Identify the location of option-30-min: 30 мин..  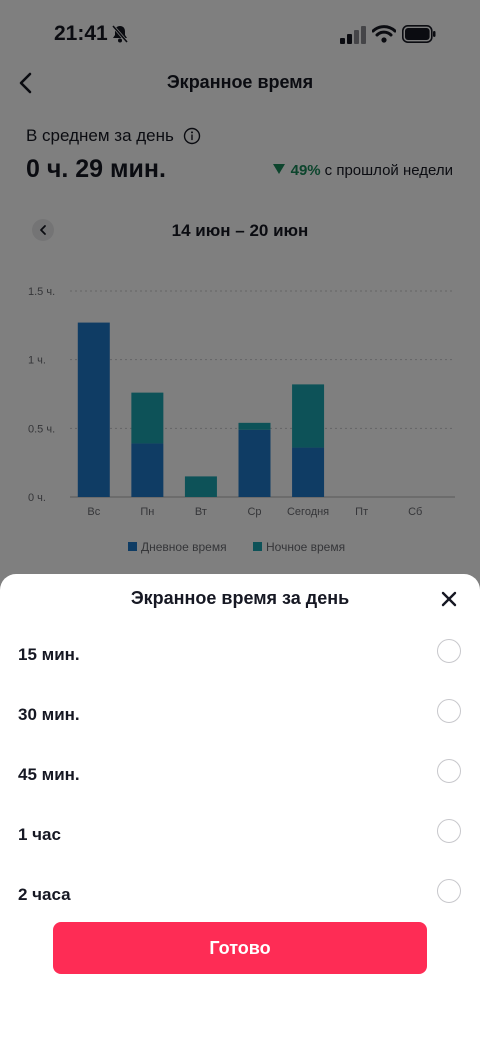
(240, 716).